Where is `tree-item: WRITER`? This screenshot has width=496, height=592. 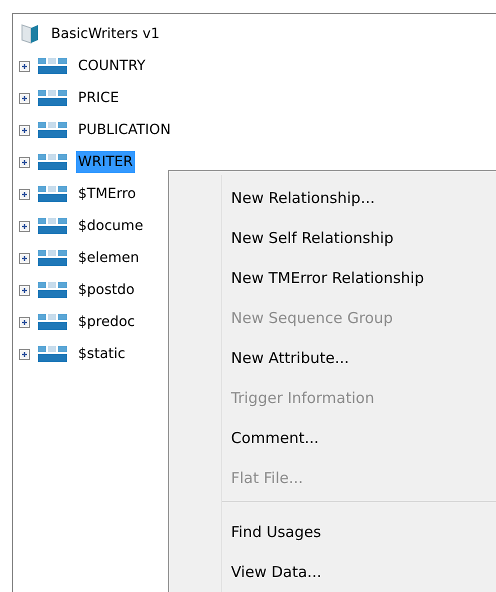 tree-item: WRITER is located at coordinates (105, 162).